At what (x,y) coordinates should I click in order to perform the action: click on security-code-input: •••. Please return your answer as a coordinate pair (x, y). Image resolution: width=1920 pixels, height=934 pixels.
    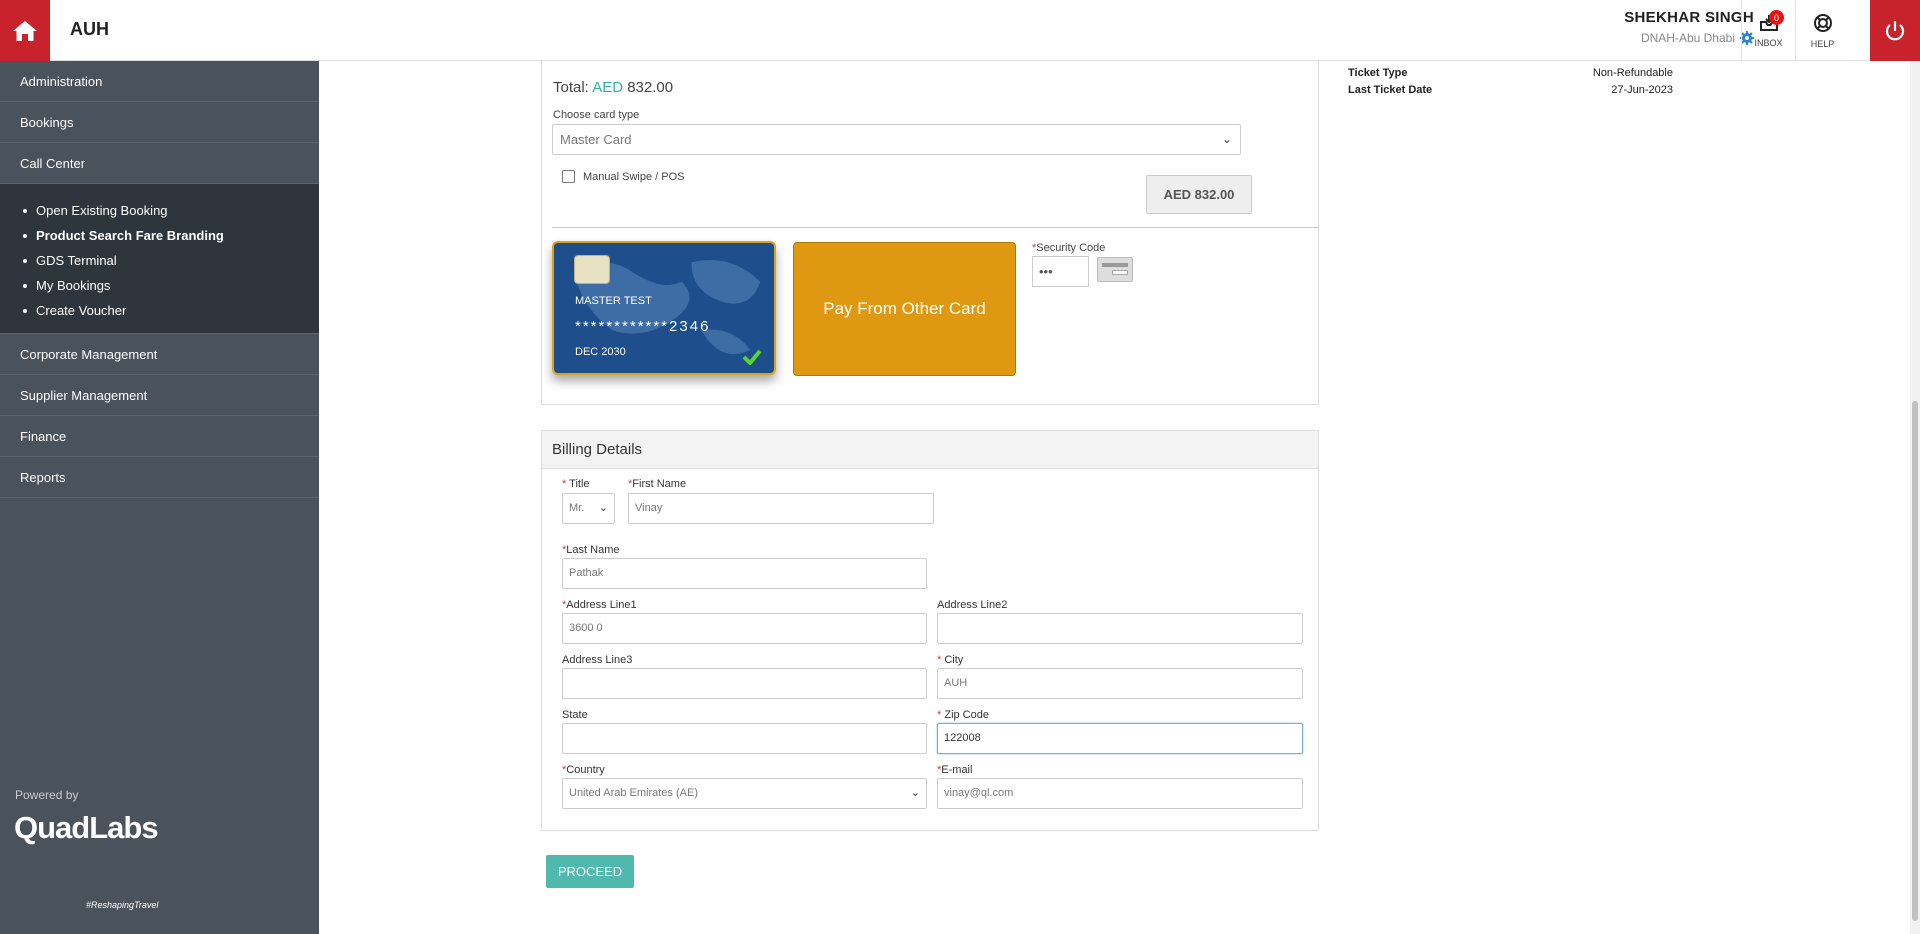
    Looking at the image, I should click on (1060, 271).